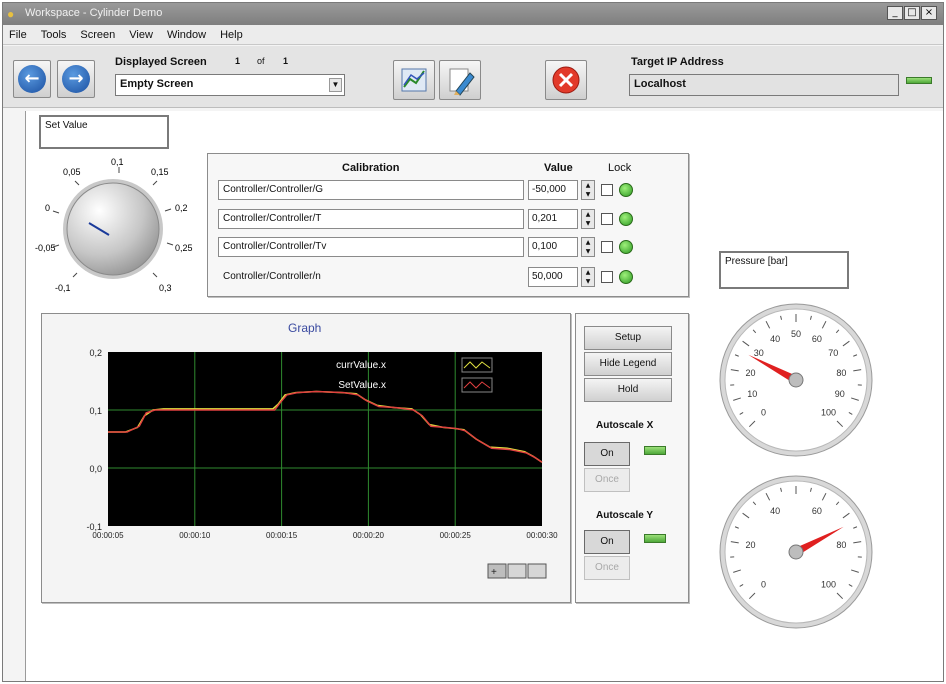 This screenshot has height=684, width=946. I want to click on knob-tick-label: 0,1, so click(117, 162).